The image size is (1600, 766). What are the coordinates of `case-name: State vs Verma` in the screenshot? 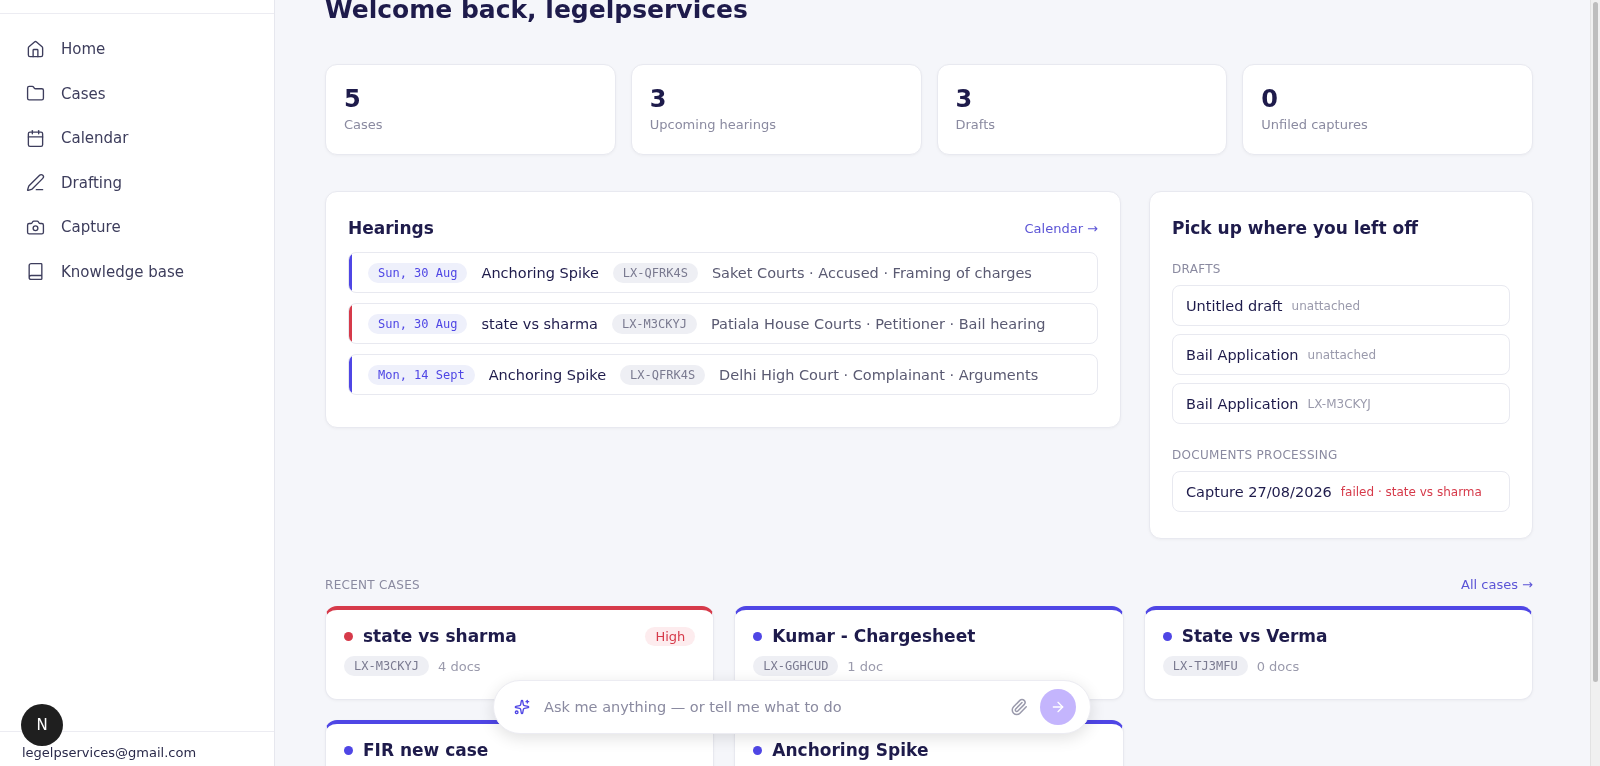 It's located at (1255, 636).